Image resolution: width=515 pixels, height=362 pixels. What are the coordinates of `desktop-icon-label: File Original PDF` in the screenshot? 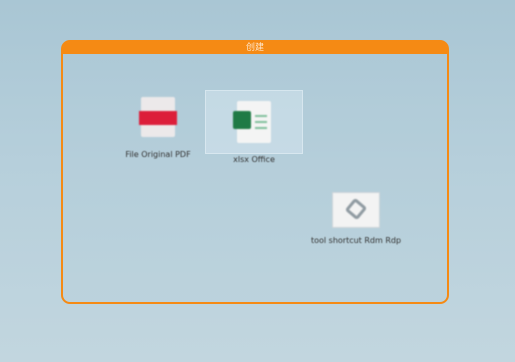 It's located at (158, 154).